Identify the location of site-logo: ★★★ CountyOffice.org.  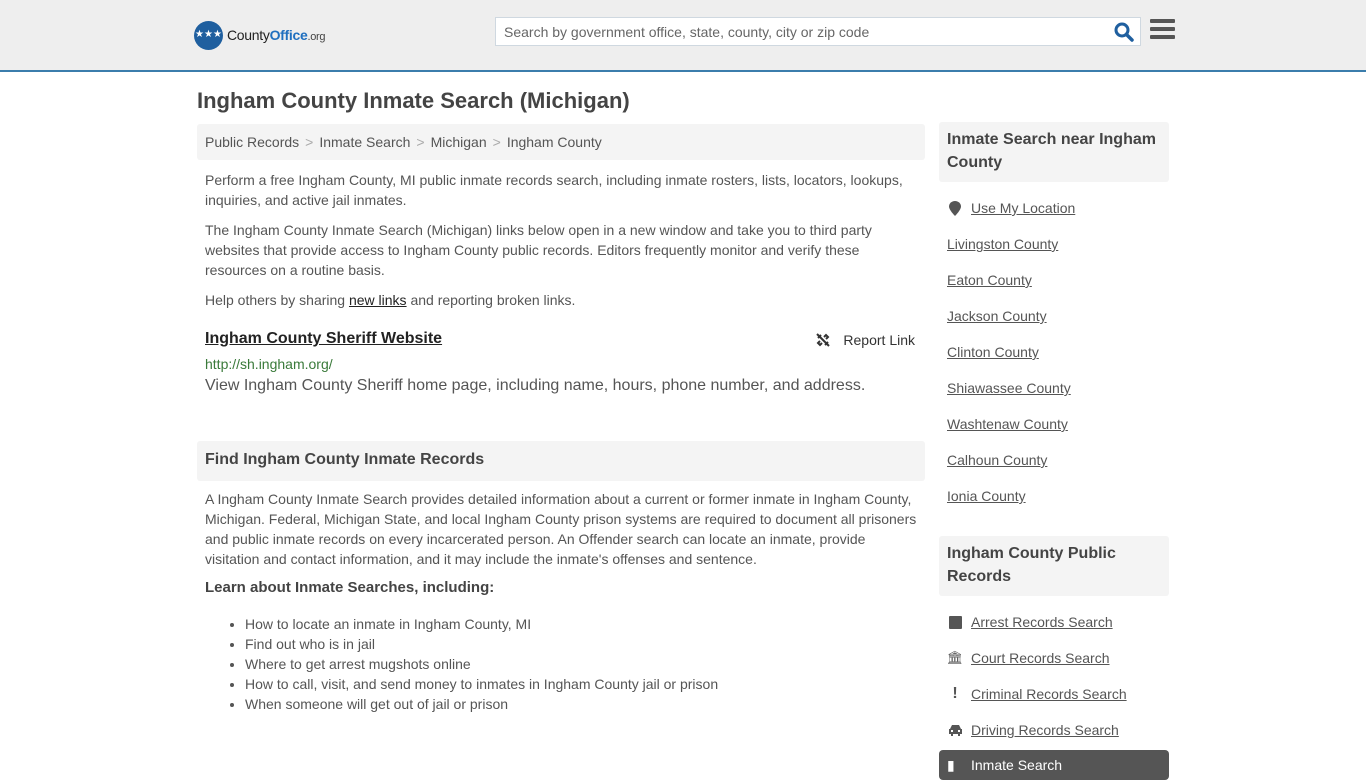
(260, 35).